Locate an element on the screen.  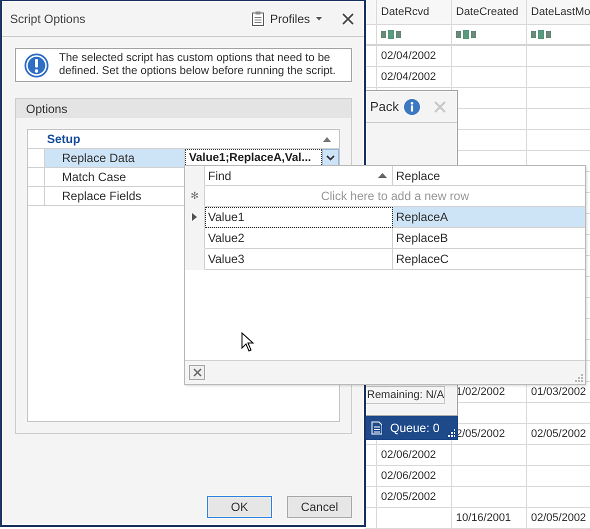
column-header: DateRcvd is located at coordinates (414, 12).